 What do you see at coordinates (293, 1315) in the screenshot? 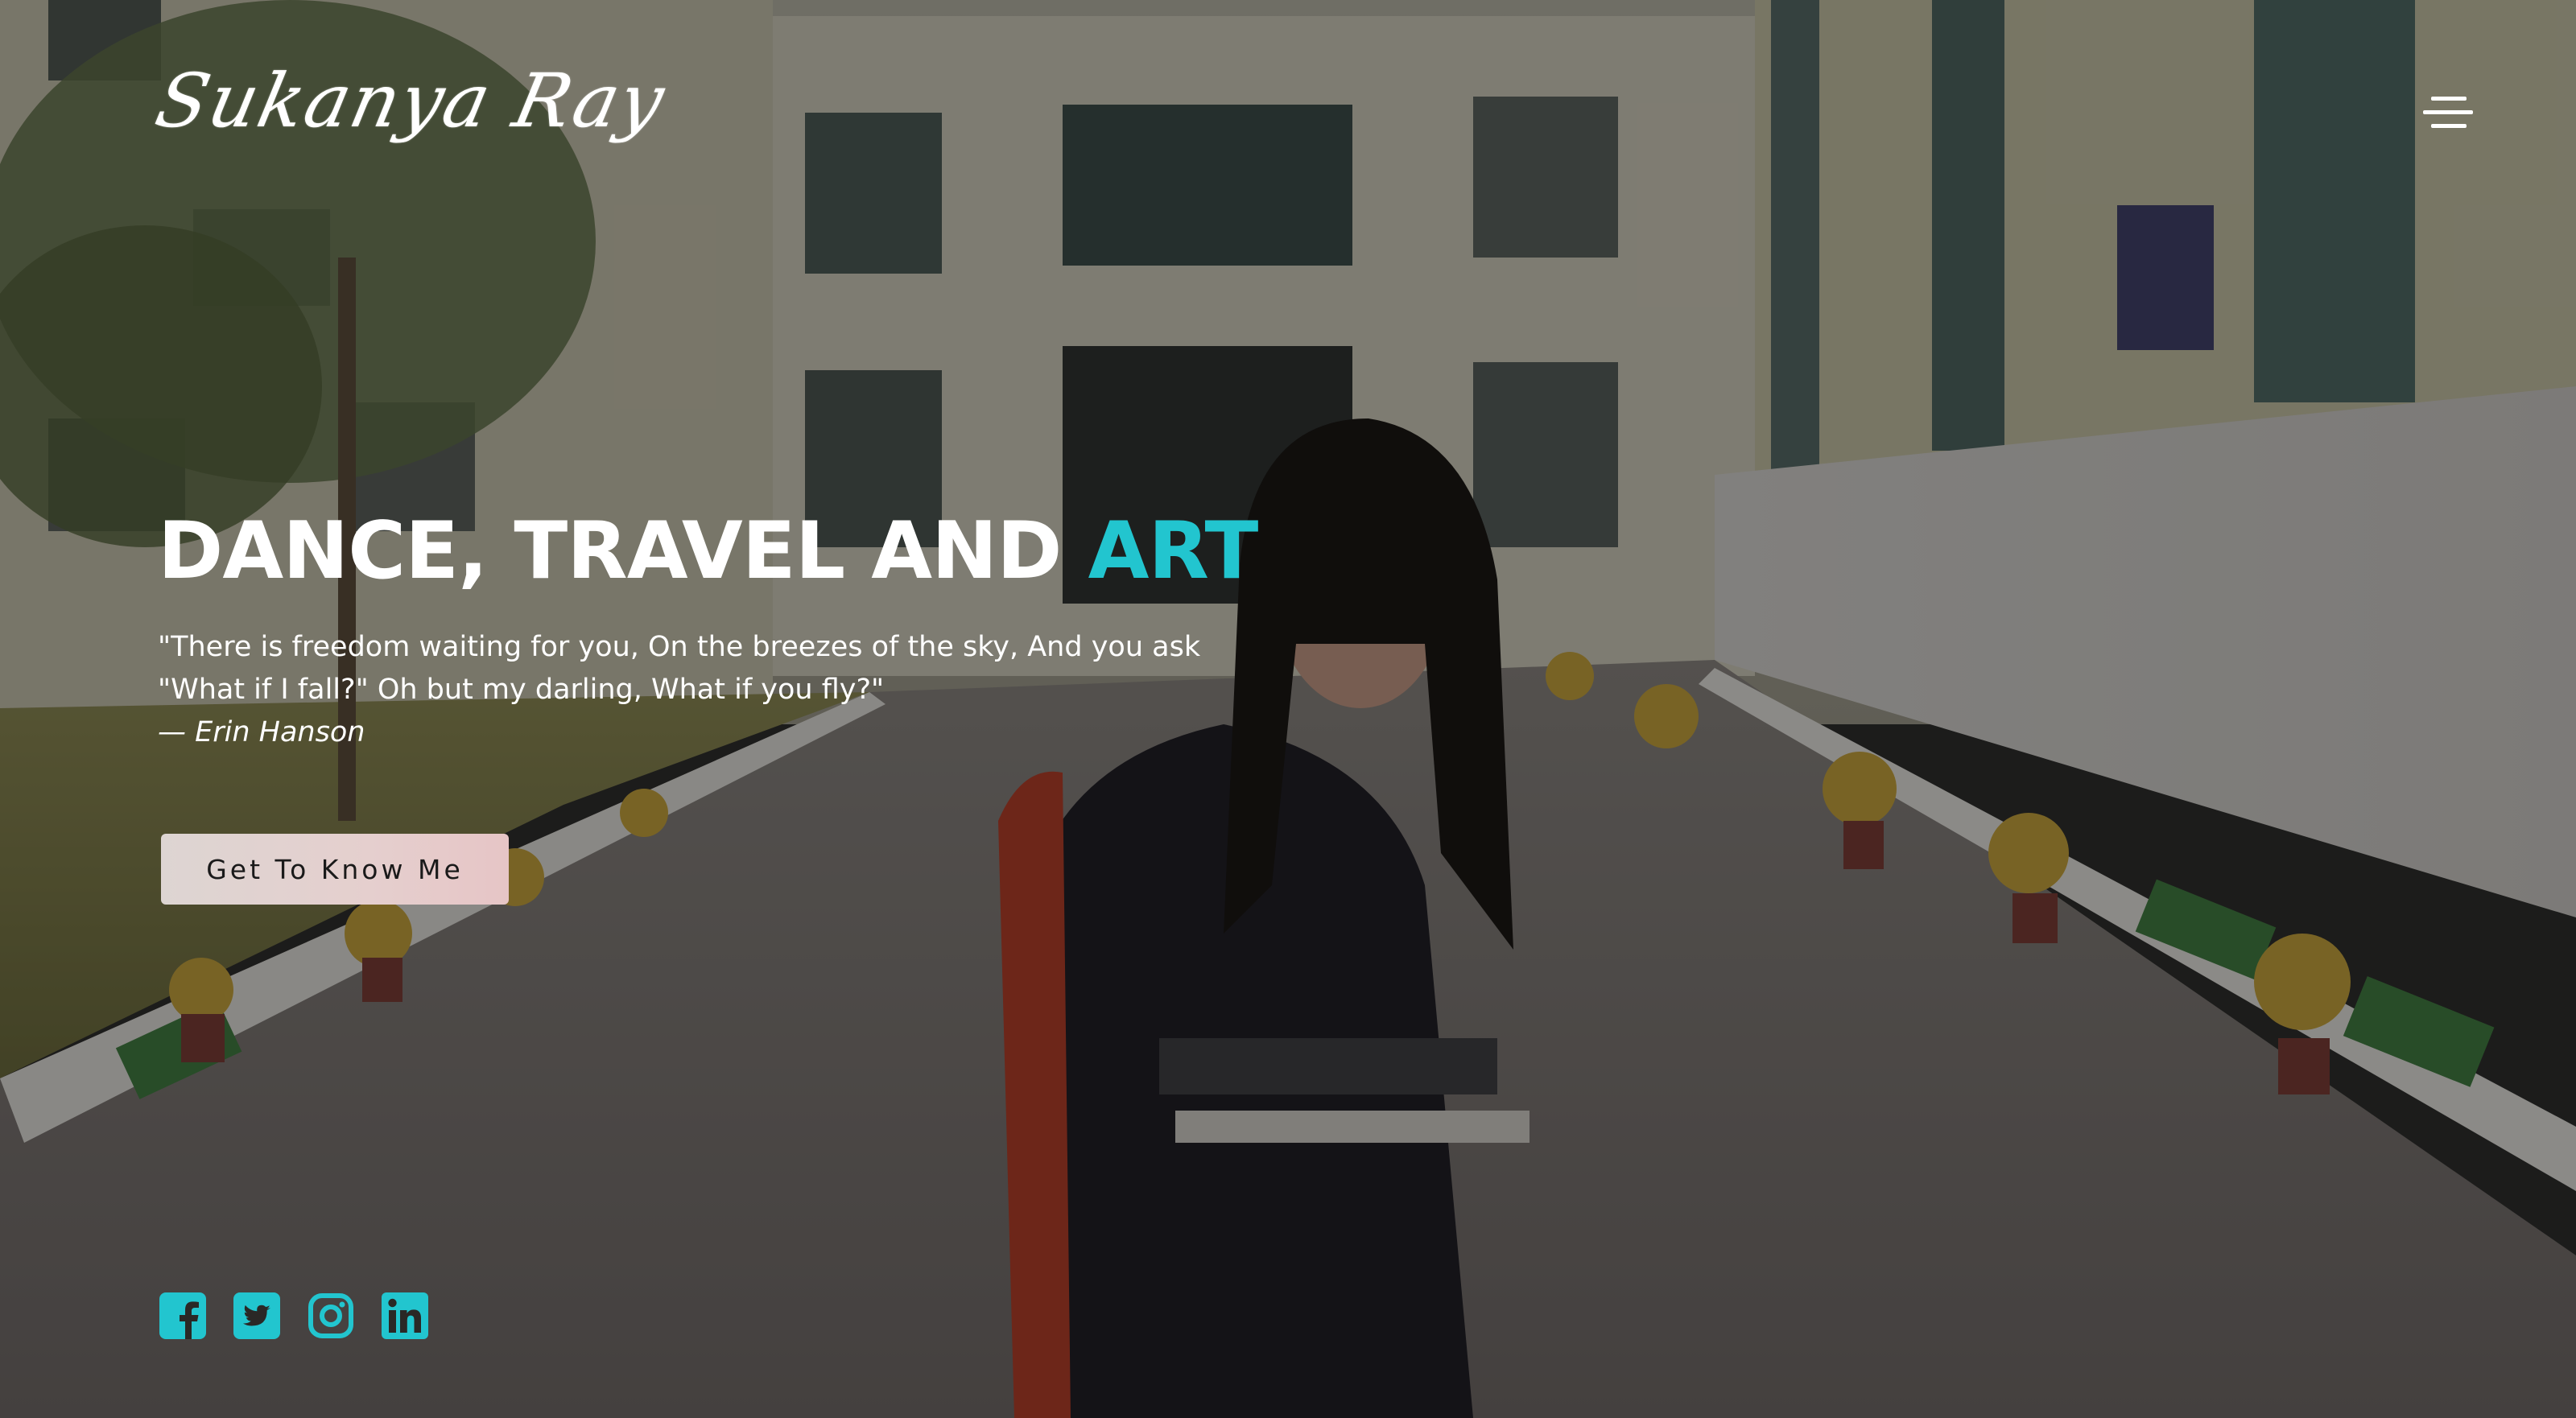
I see `social-links` at bounding box center [293, 1315].